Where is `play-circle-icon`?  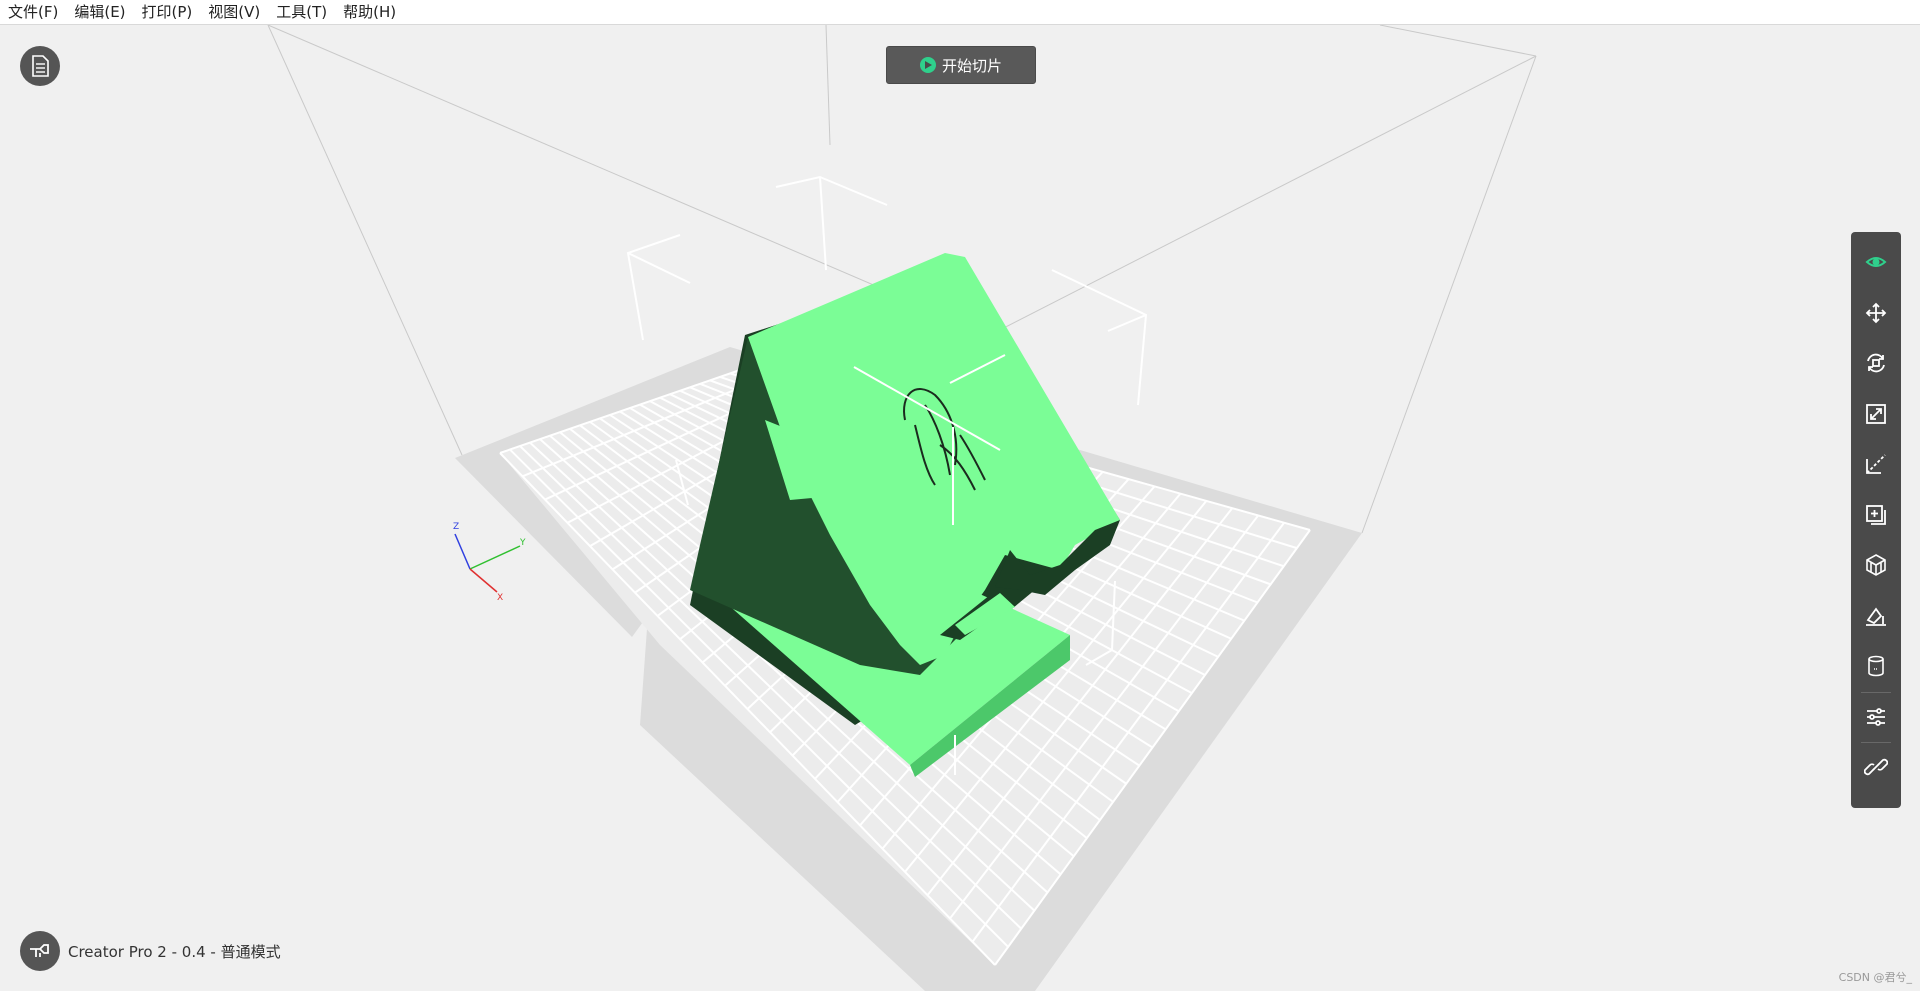
play-circle-icon is located at coordinates (927, 65).